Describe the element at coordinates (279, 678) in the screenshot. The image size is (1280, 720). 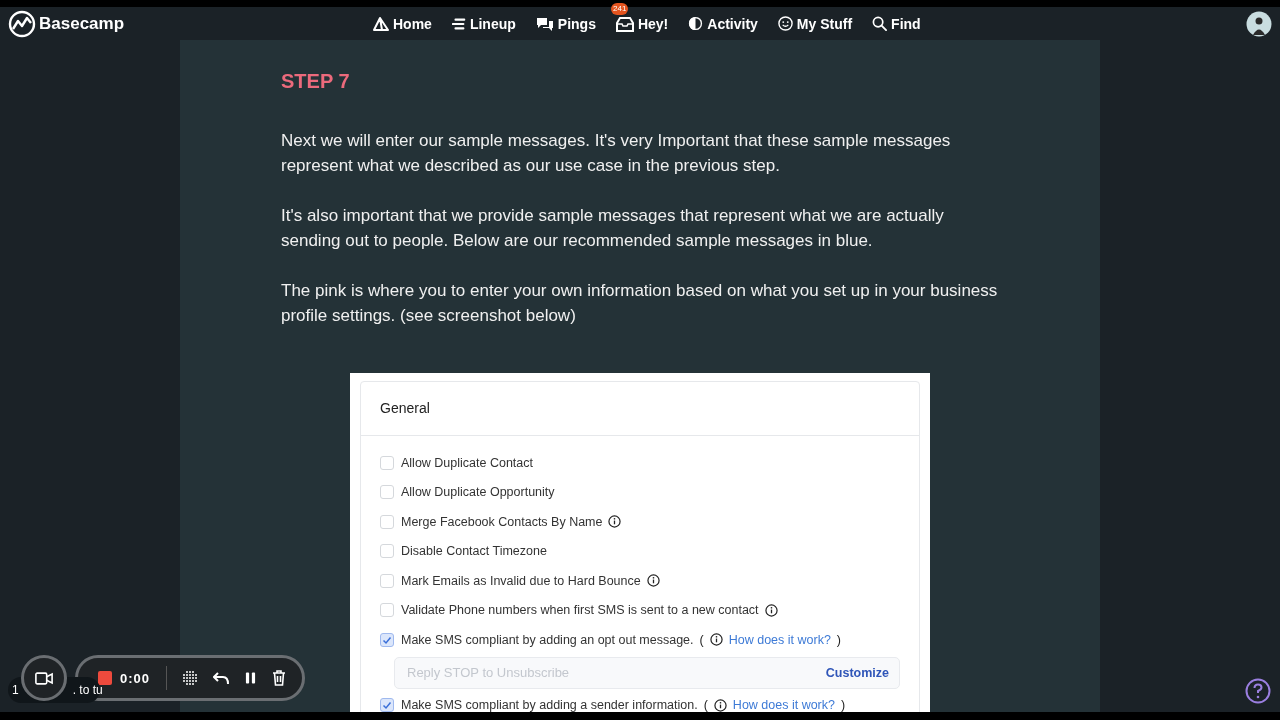
I see `trash-icon` at that location.